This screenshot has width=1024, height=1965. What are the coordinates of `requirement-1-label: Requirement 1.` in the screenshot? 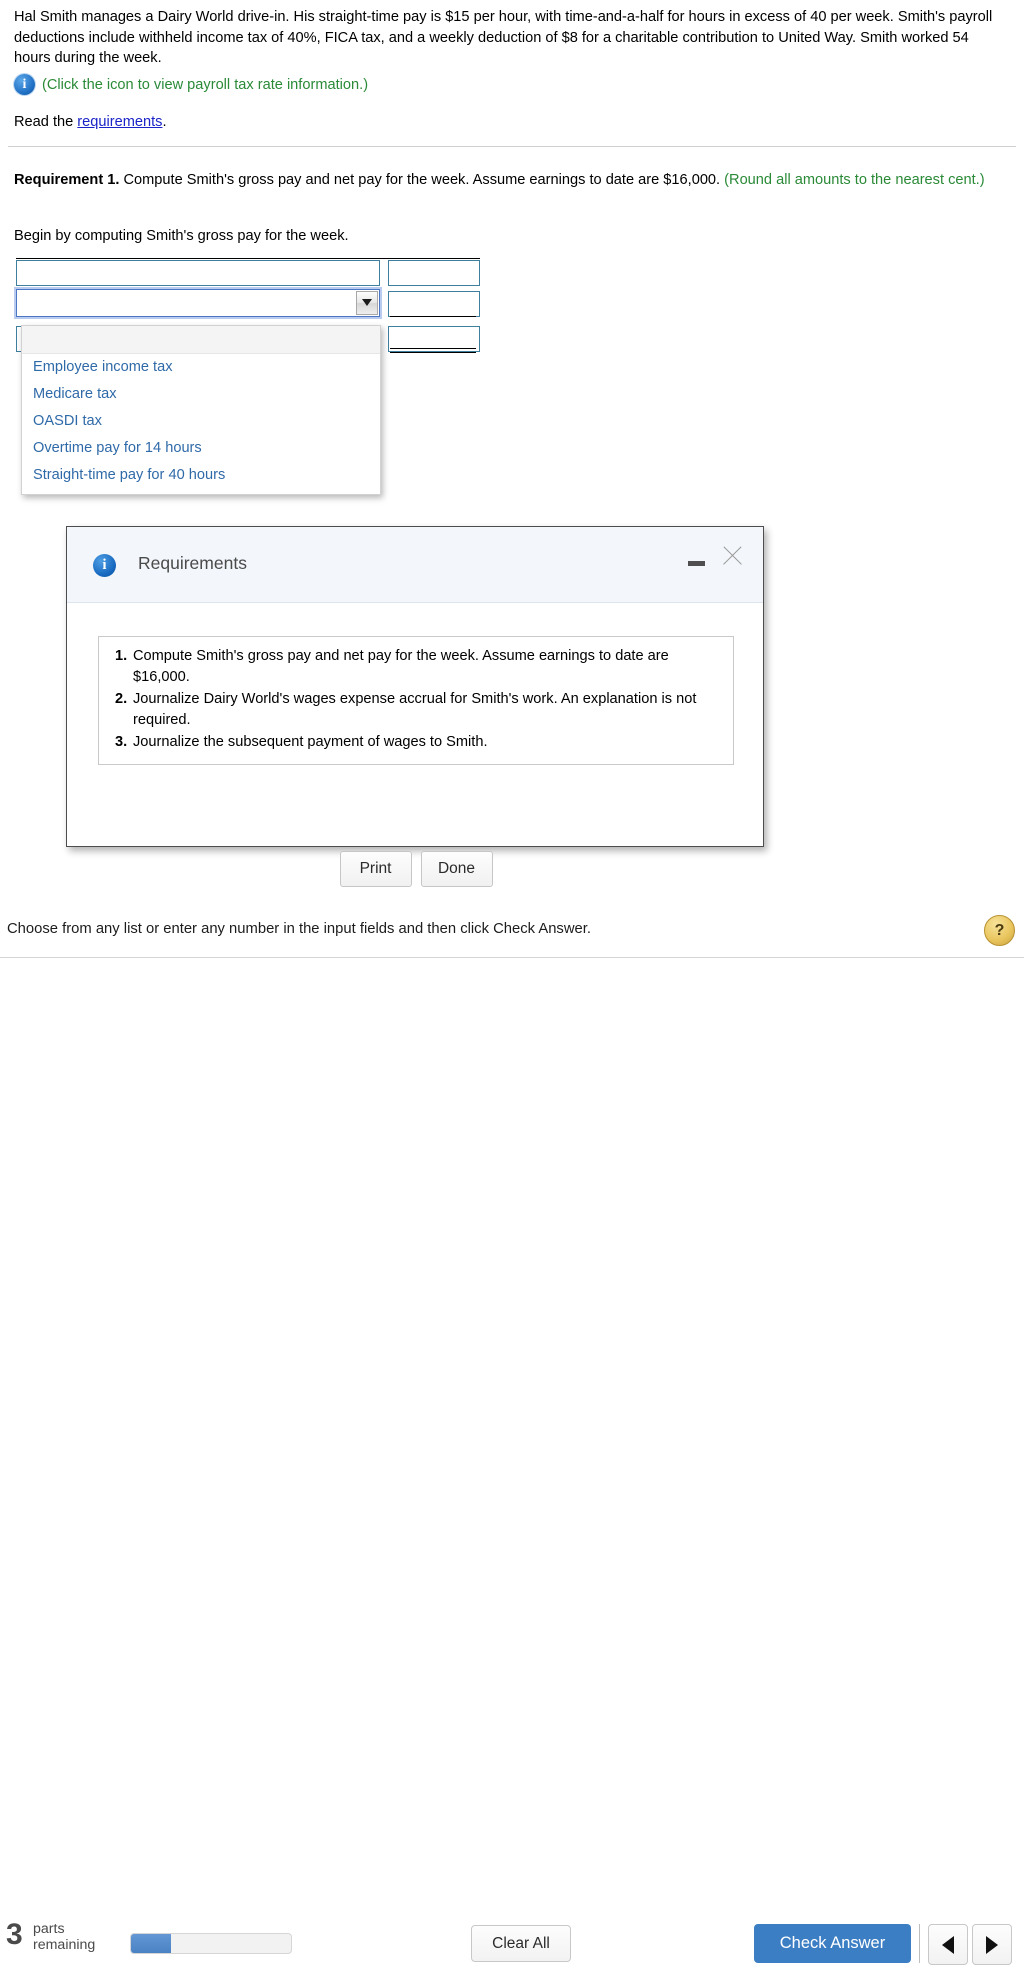 It's located at (67, 180).